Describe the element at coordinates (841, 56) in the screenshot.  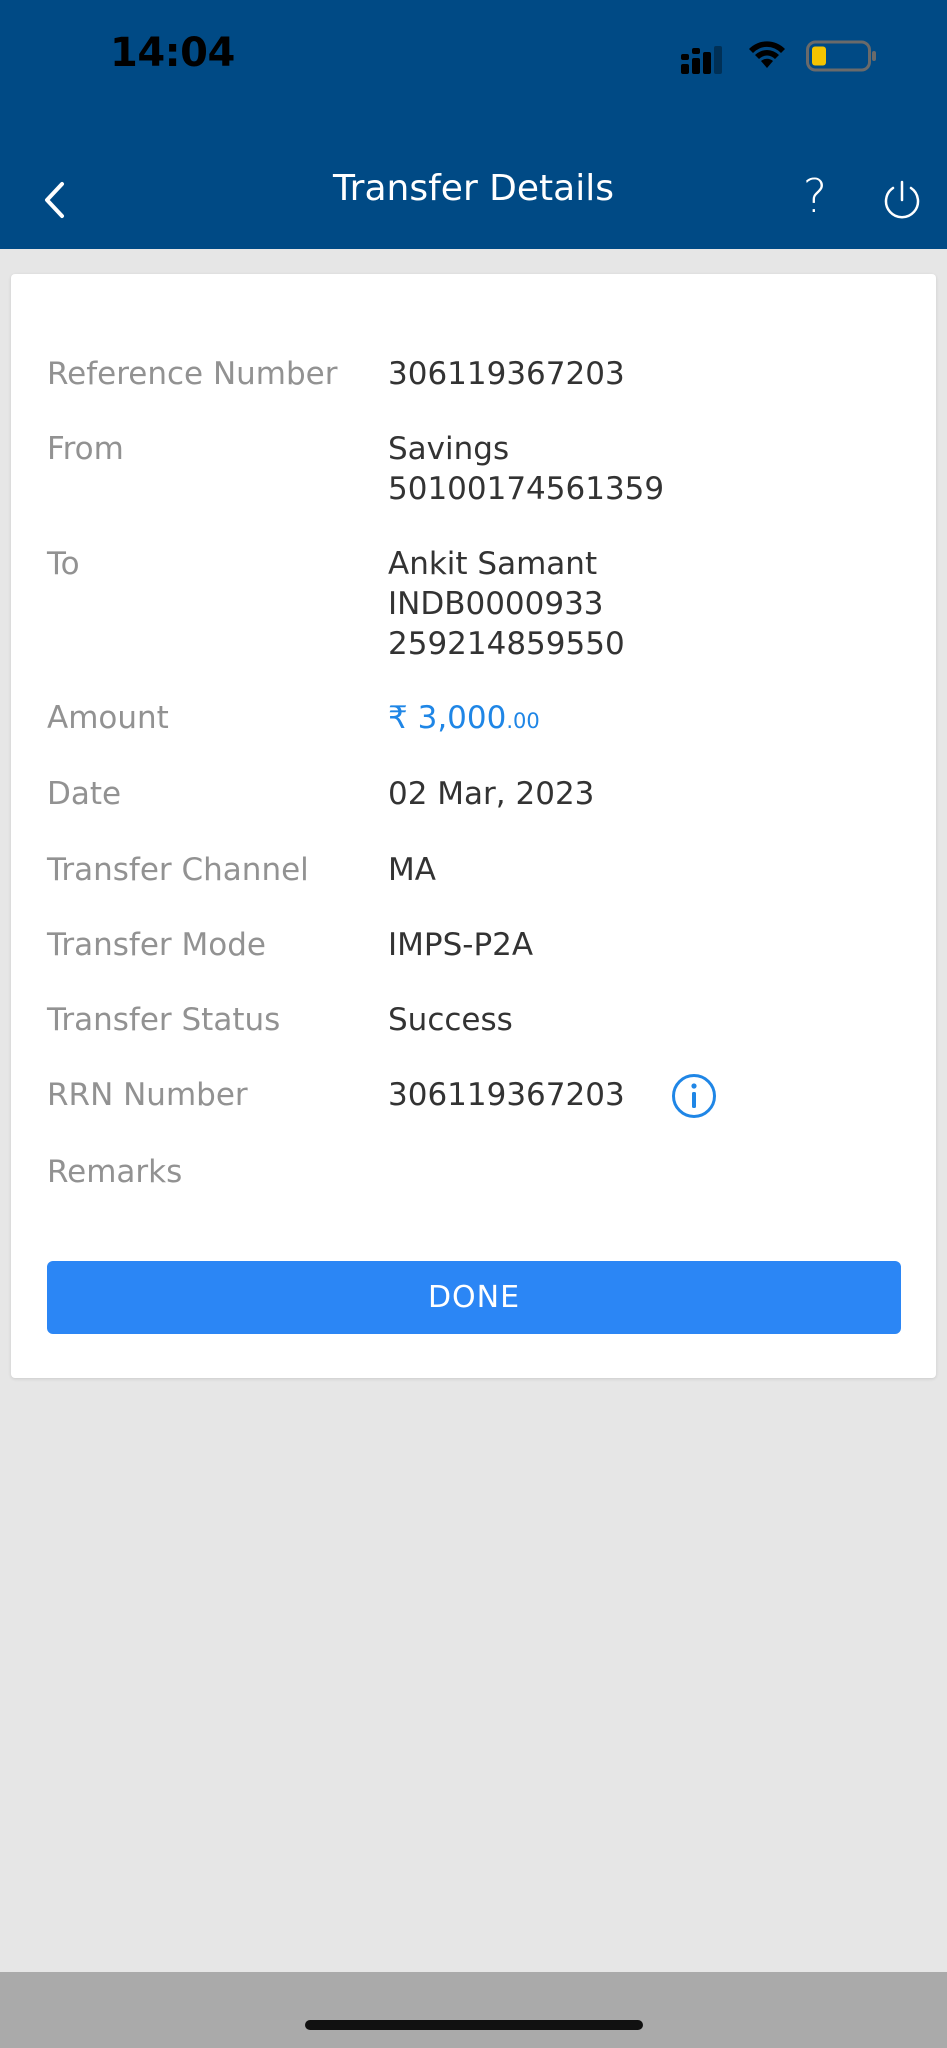
I see `battery-icon` at that location.